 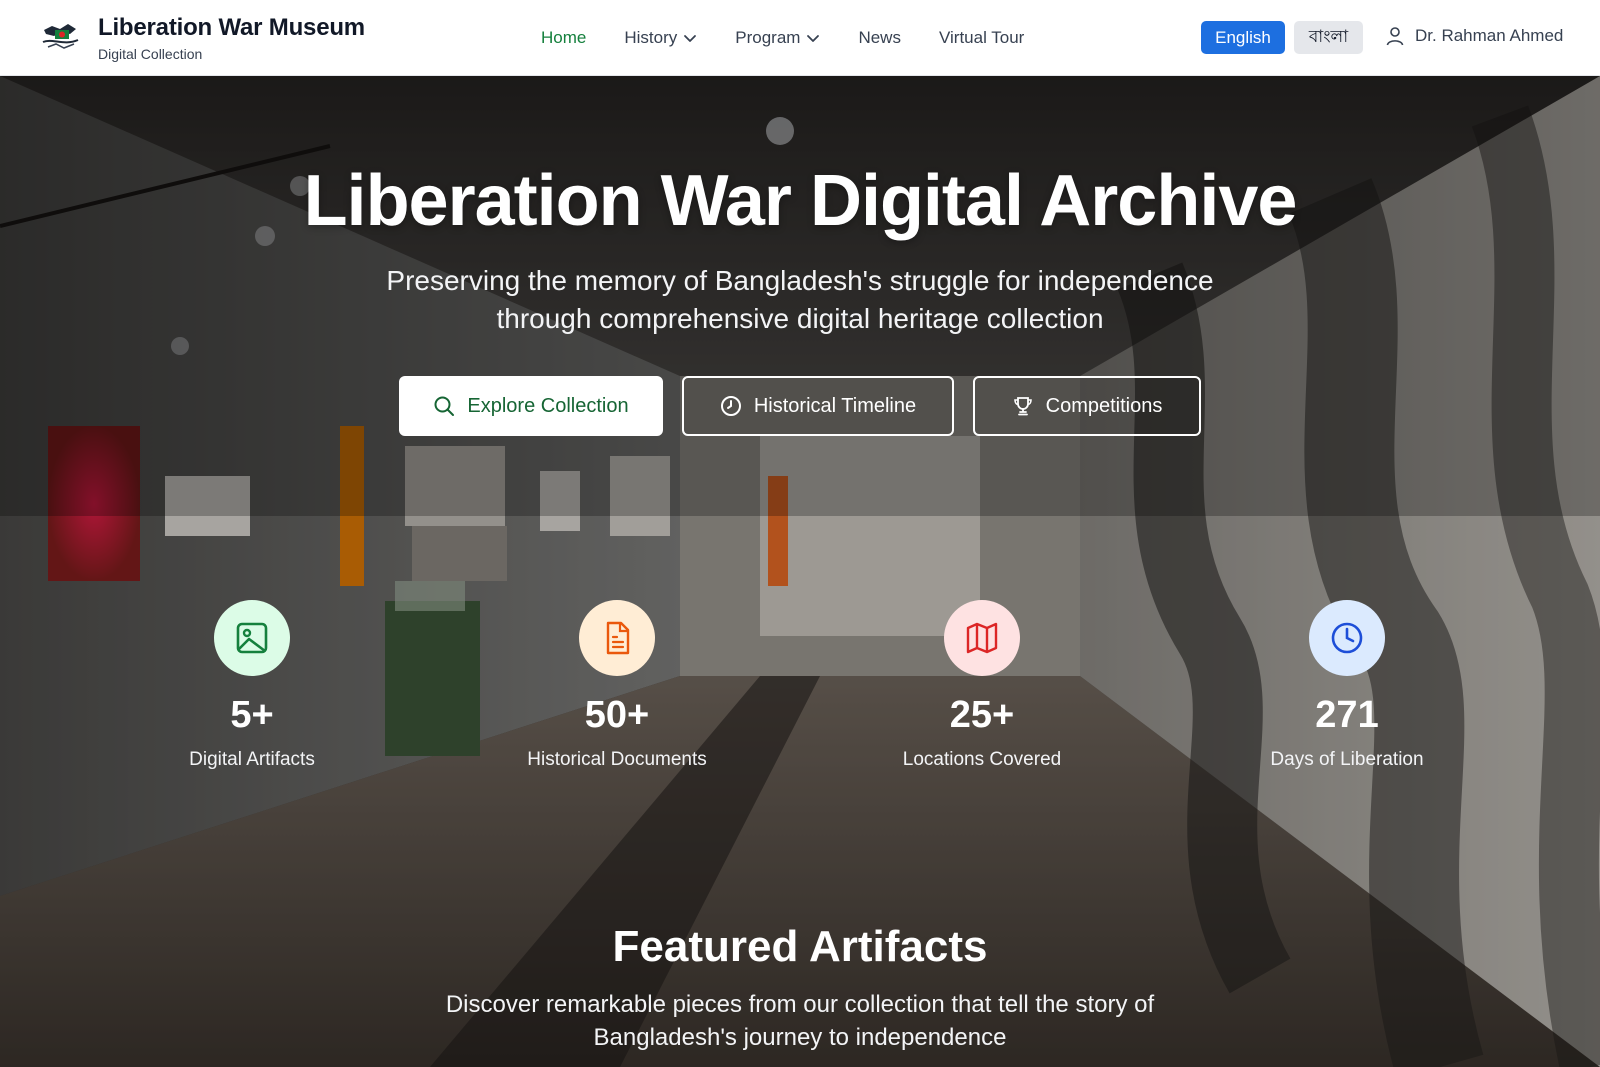 I want to click on stat-value: 5+, so click(x=252, y=715).